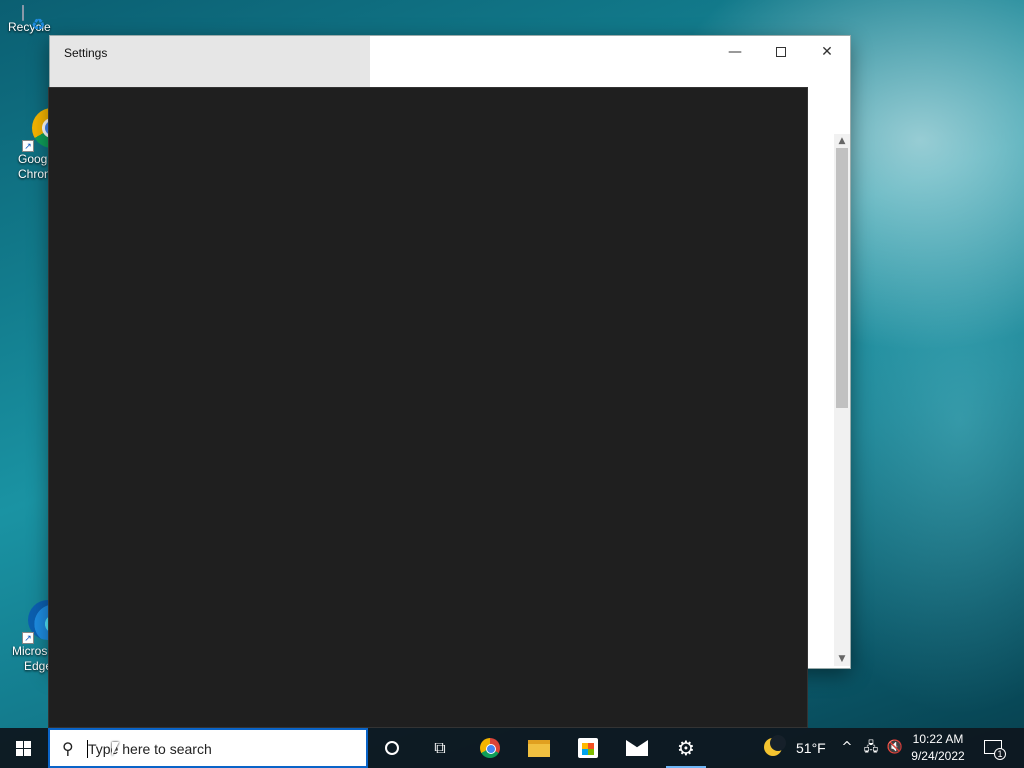 This screenshot has width=1024, height=768. I want to click on clock-date: 9/24/2022, so click(938, 756).